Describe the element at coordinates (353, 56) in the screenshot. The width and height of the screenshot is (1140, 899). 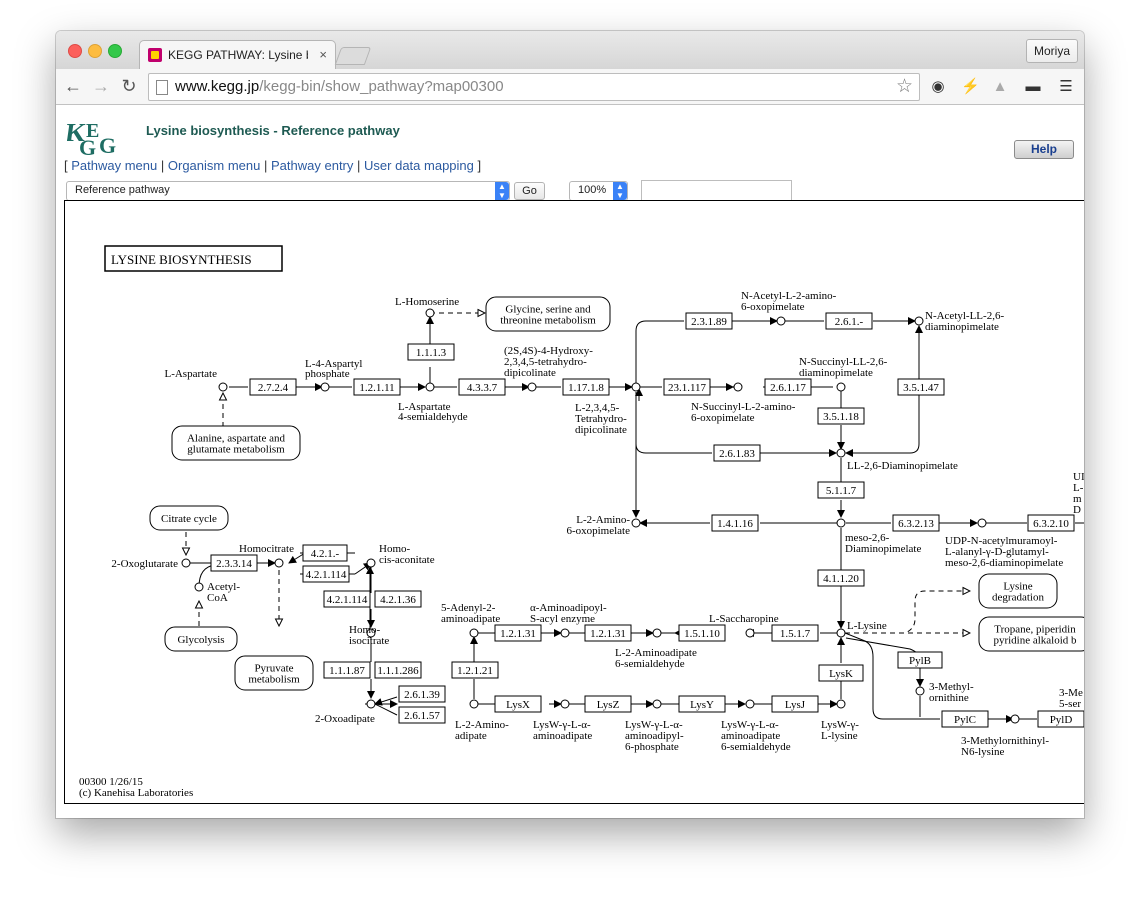
I see `new-tab-button` at that location.